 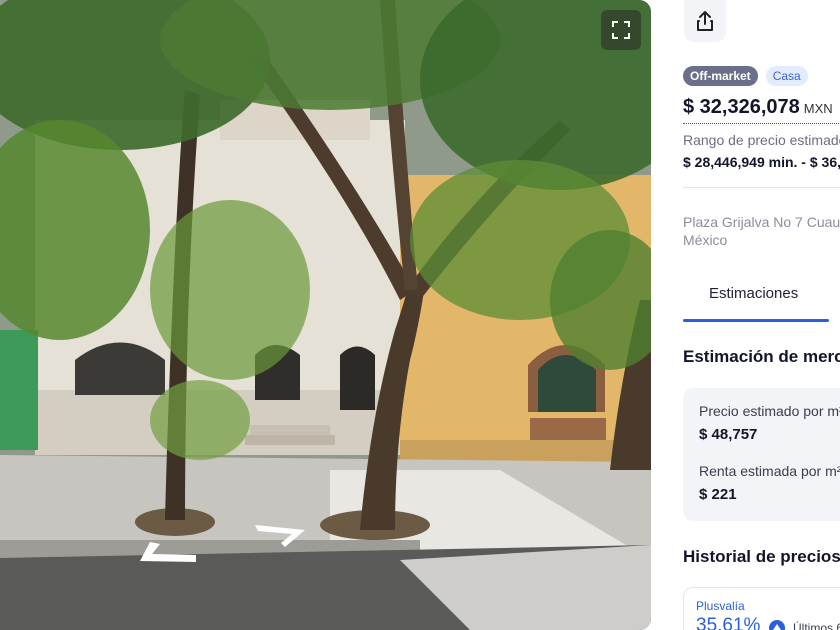 What do you see at coordinates (761, 222) in the screenshot?
I see `address-line-1: Plaza Grijalva No 7 Cuauhtémoc,` at bounding box center [761, 222].